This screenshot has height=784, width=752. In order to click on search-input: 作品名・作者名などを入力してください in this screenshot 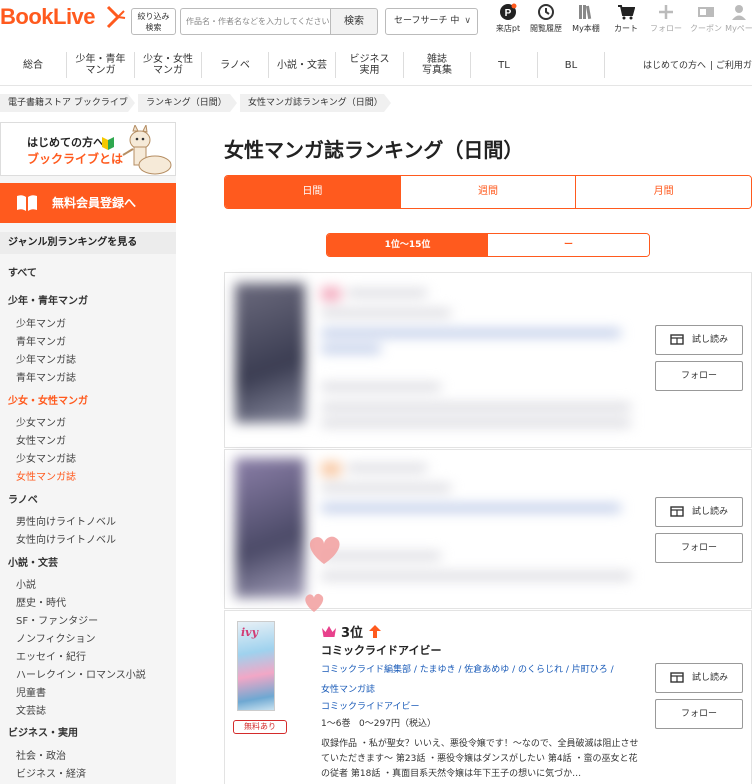, I will do `click(255, 21)`.